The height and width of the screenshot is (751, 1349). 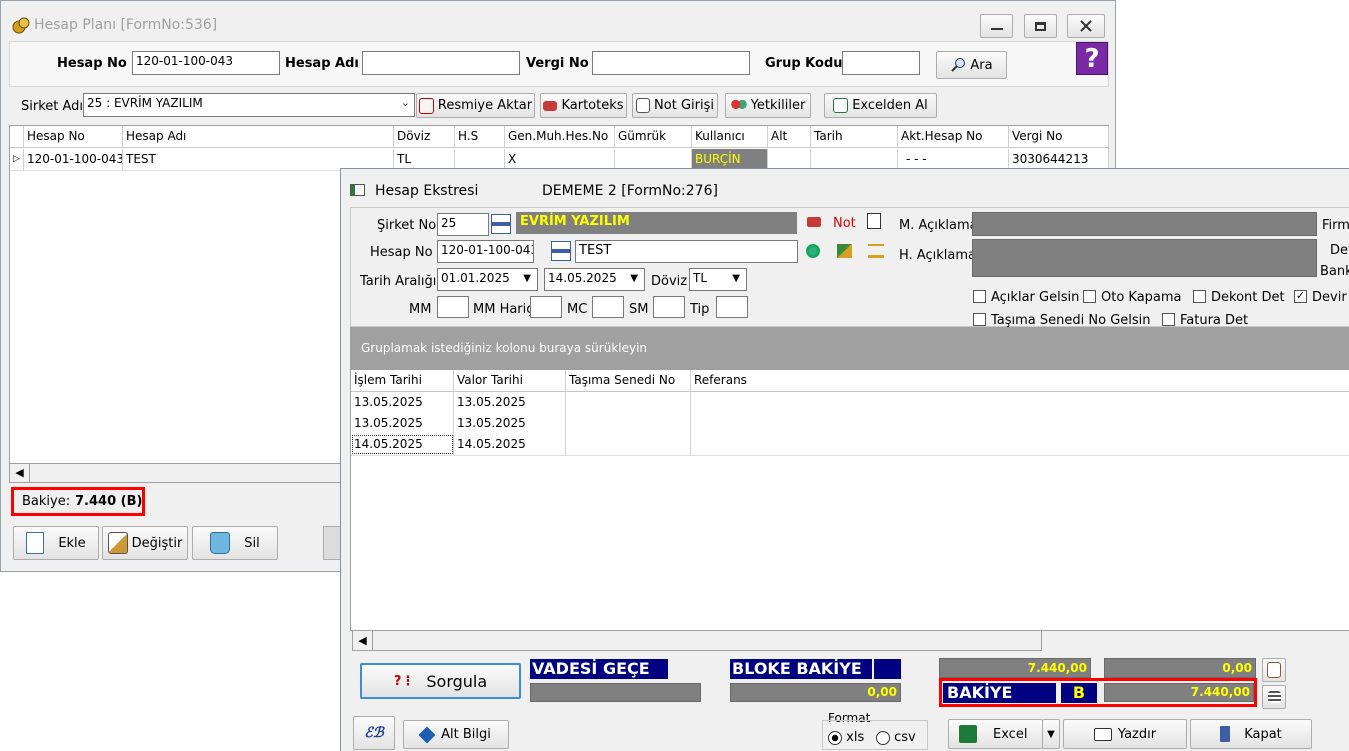 I want to click on excelden-al-button: Excelden Al, so click(x=880, y=105).